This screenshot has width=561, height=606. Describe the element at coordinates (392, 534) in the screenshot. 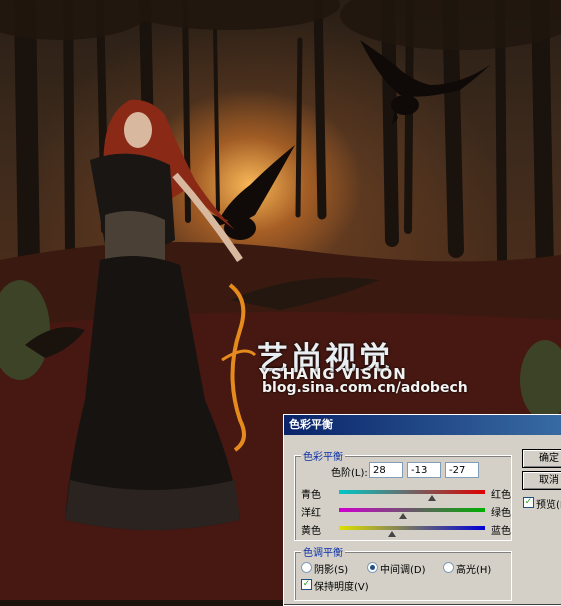

I see `yellow-blue-slider-thumb` at that location.